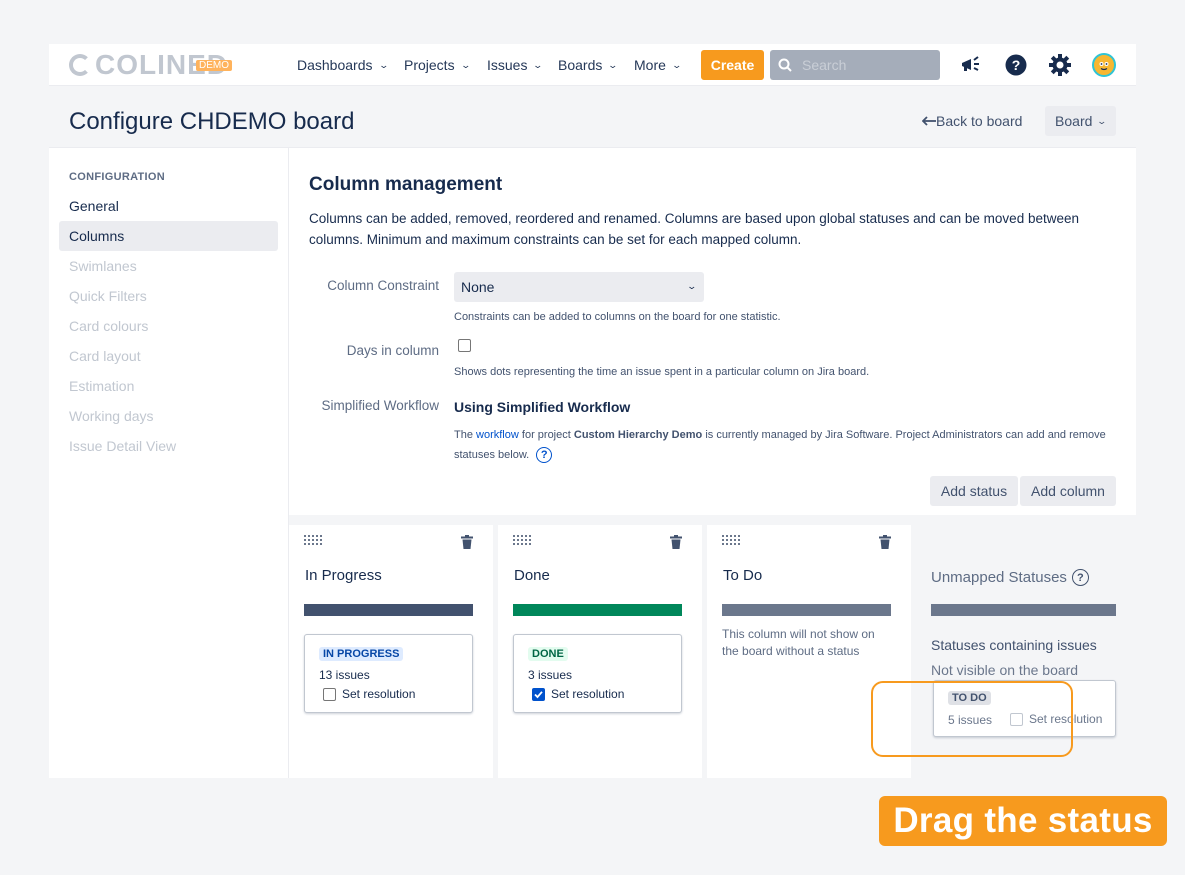 The height and width of the screenshot is (875, 1185). Describe the element at coordinates (464, 345) in the screenshot. I see `days-in-column-checkbox` at that location.